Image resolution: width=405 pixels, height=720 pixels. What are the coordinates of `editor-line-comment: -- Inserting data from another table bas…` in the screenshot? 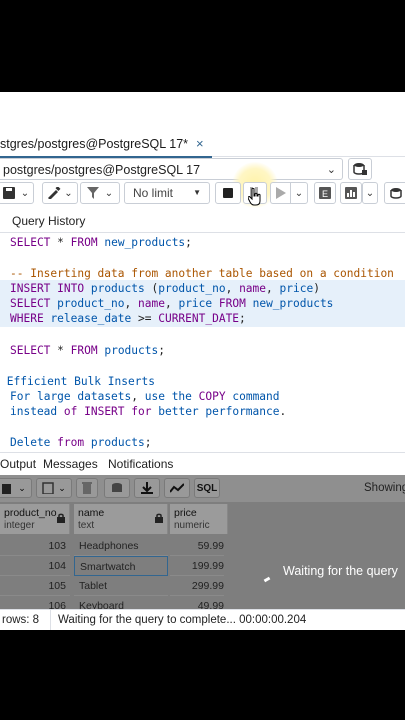 It's located at (202, 273).